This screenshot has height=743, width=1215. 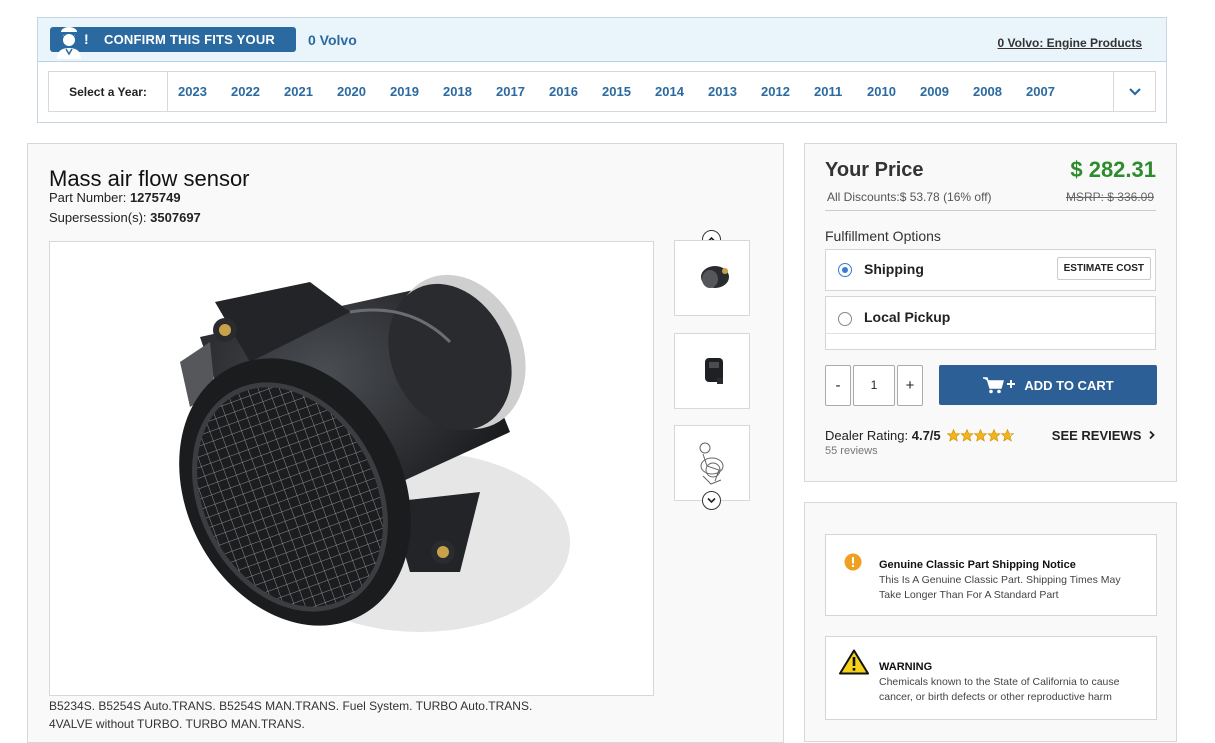 I want to click on shipping-notice-title: Genuine Classic Part Shipping Notice, so click(x=977, y=565).